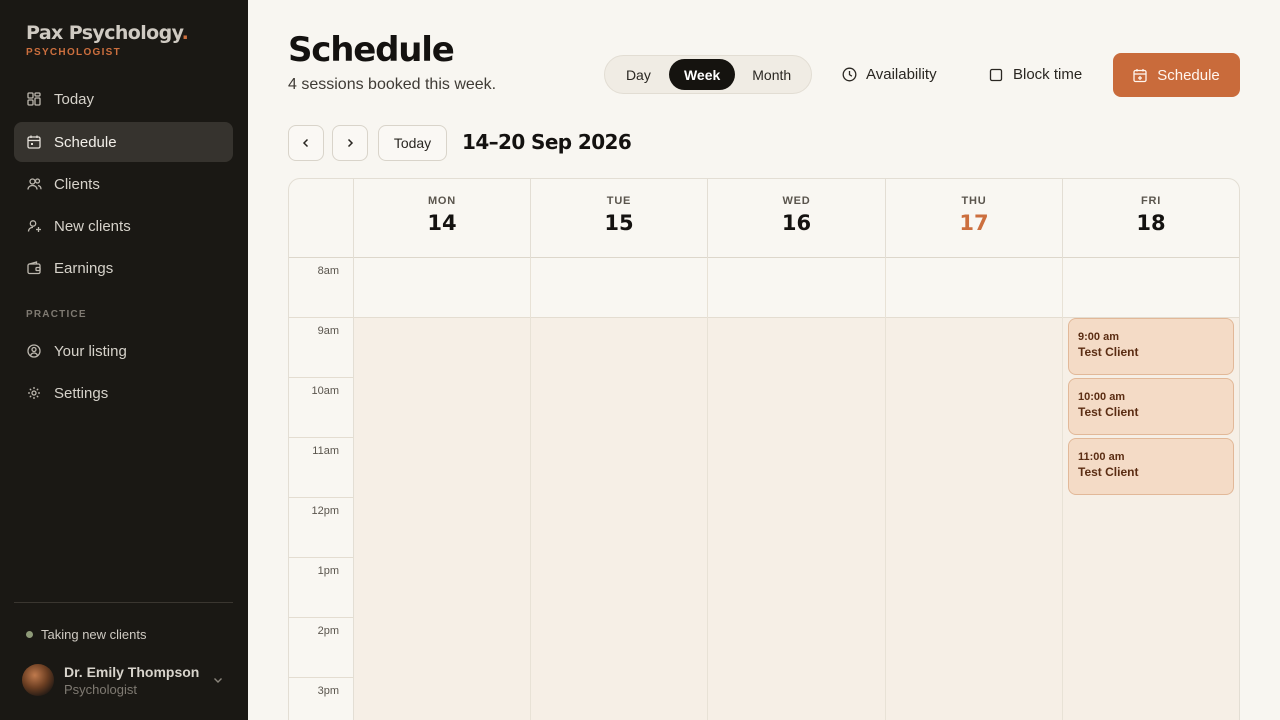  What do you see at coordinates (996, 75) in the screenshot?
I see `square-icon` at bounding box center [996, 75].